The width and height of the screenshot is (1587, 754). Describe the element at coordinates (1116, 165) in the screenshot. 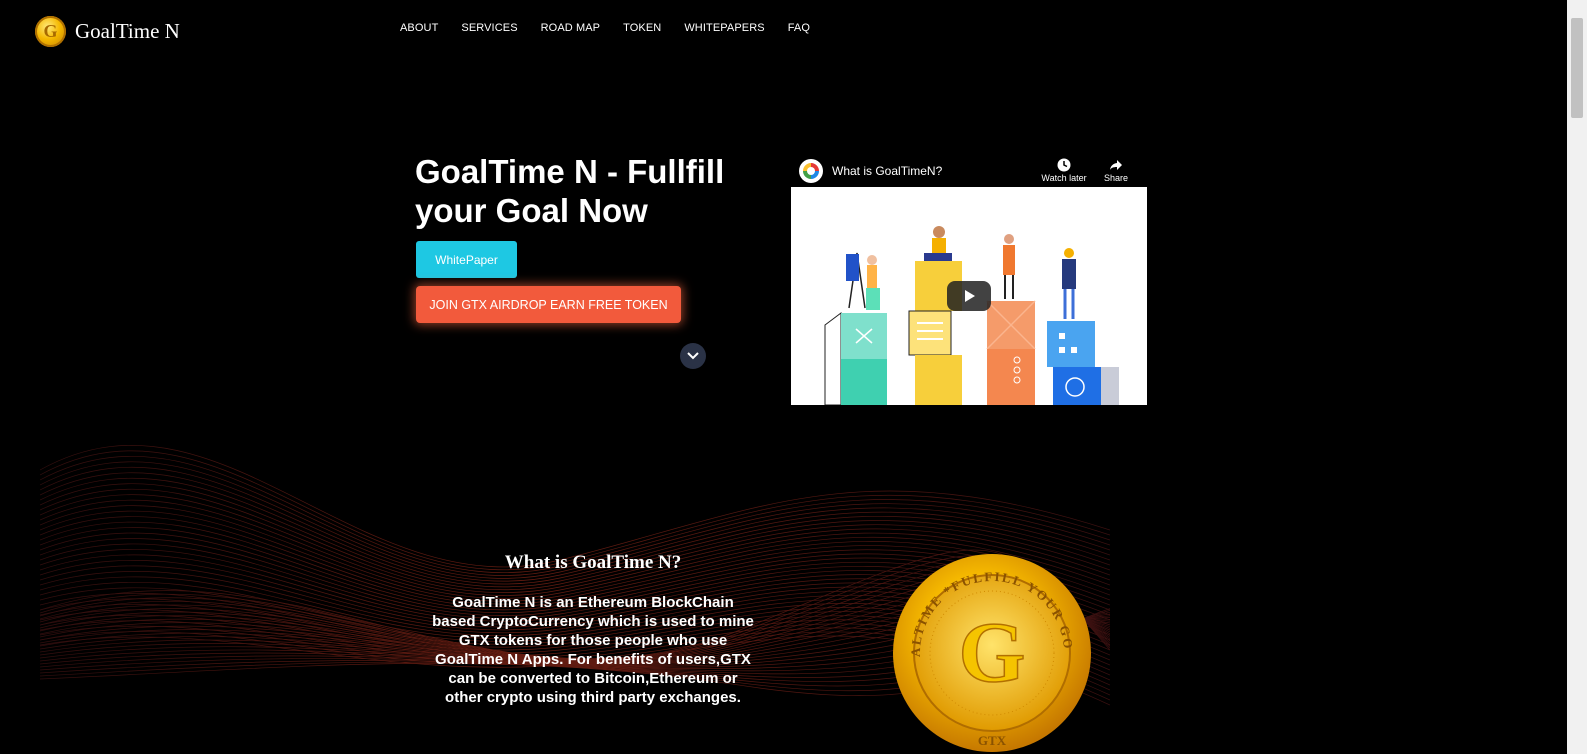

I see `share-icon` at that location.